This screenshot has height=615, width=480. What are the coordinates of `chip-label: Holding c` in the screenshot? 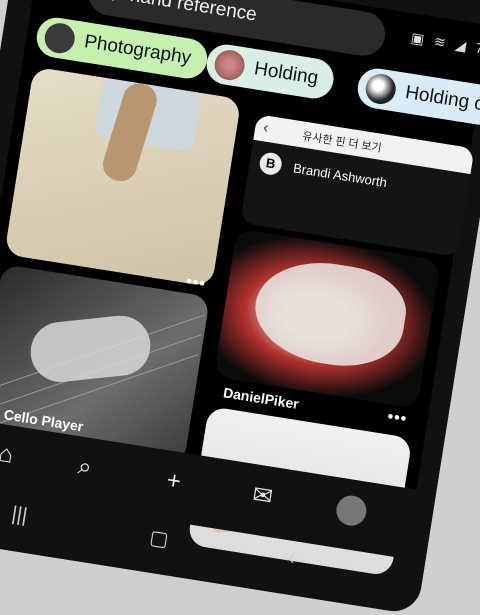 It's located at (442, 99).